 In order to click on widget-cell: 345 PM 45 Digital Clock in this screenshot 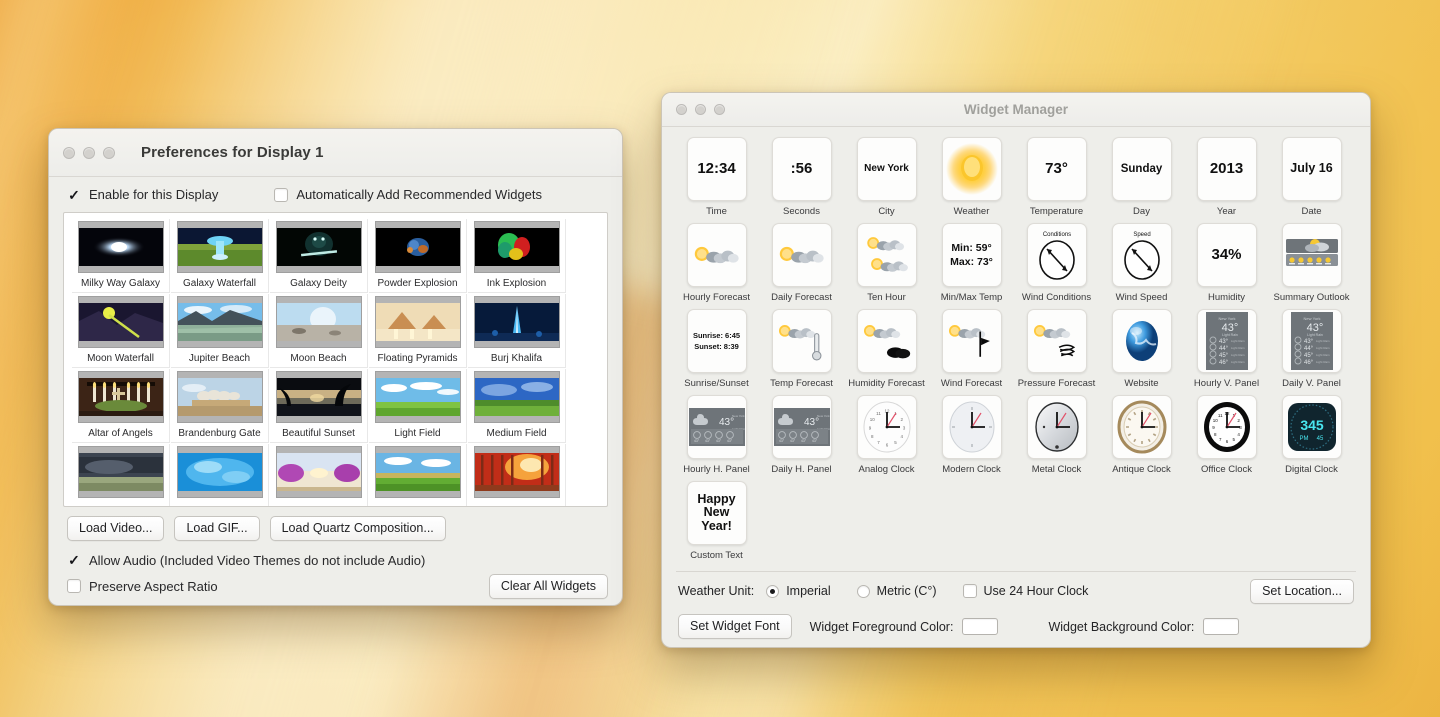, I will do `click(1311, 435)`.